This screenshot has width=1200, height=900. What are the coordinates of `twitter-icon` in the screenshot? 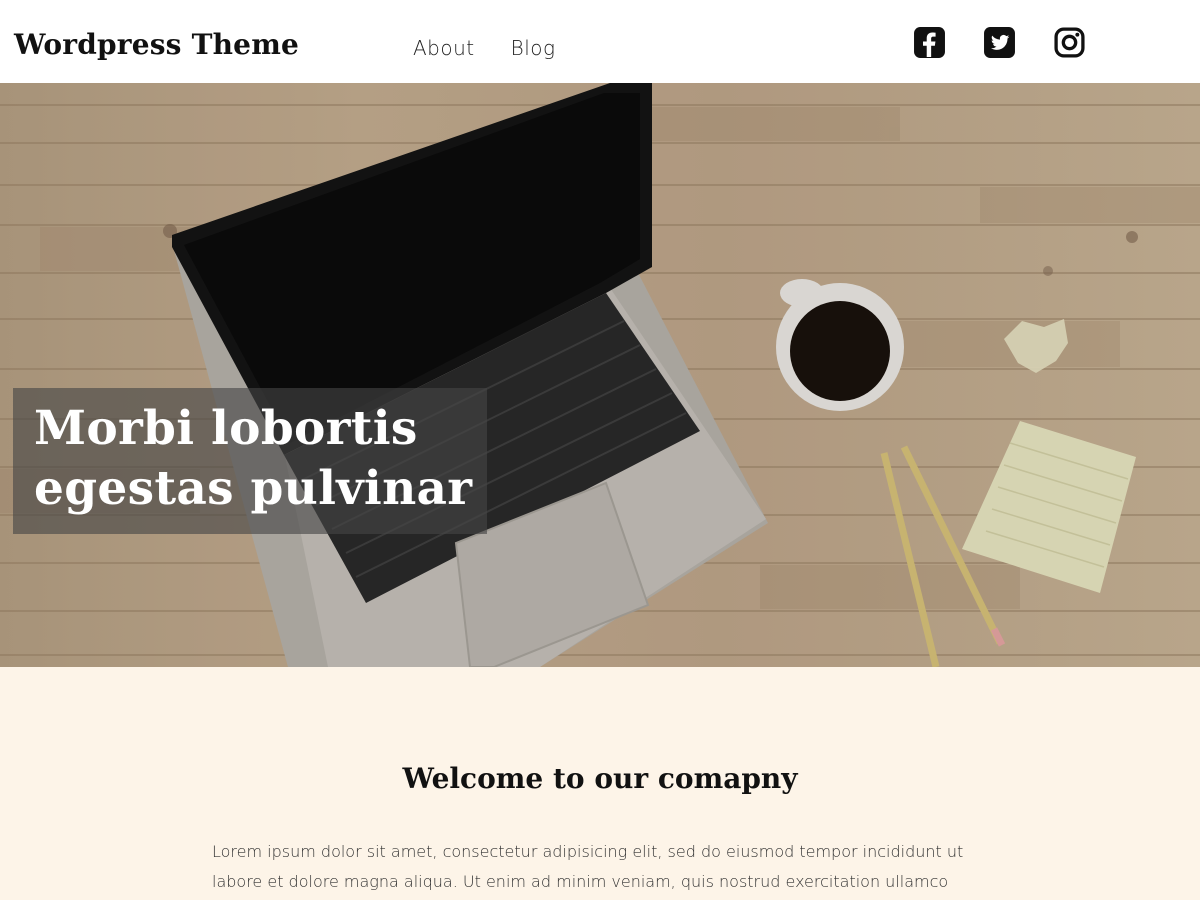 It's located at (999, 42).